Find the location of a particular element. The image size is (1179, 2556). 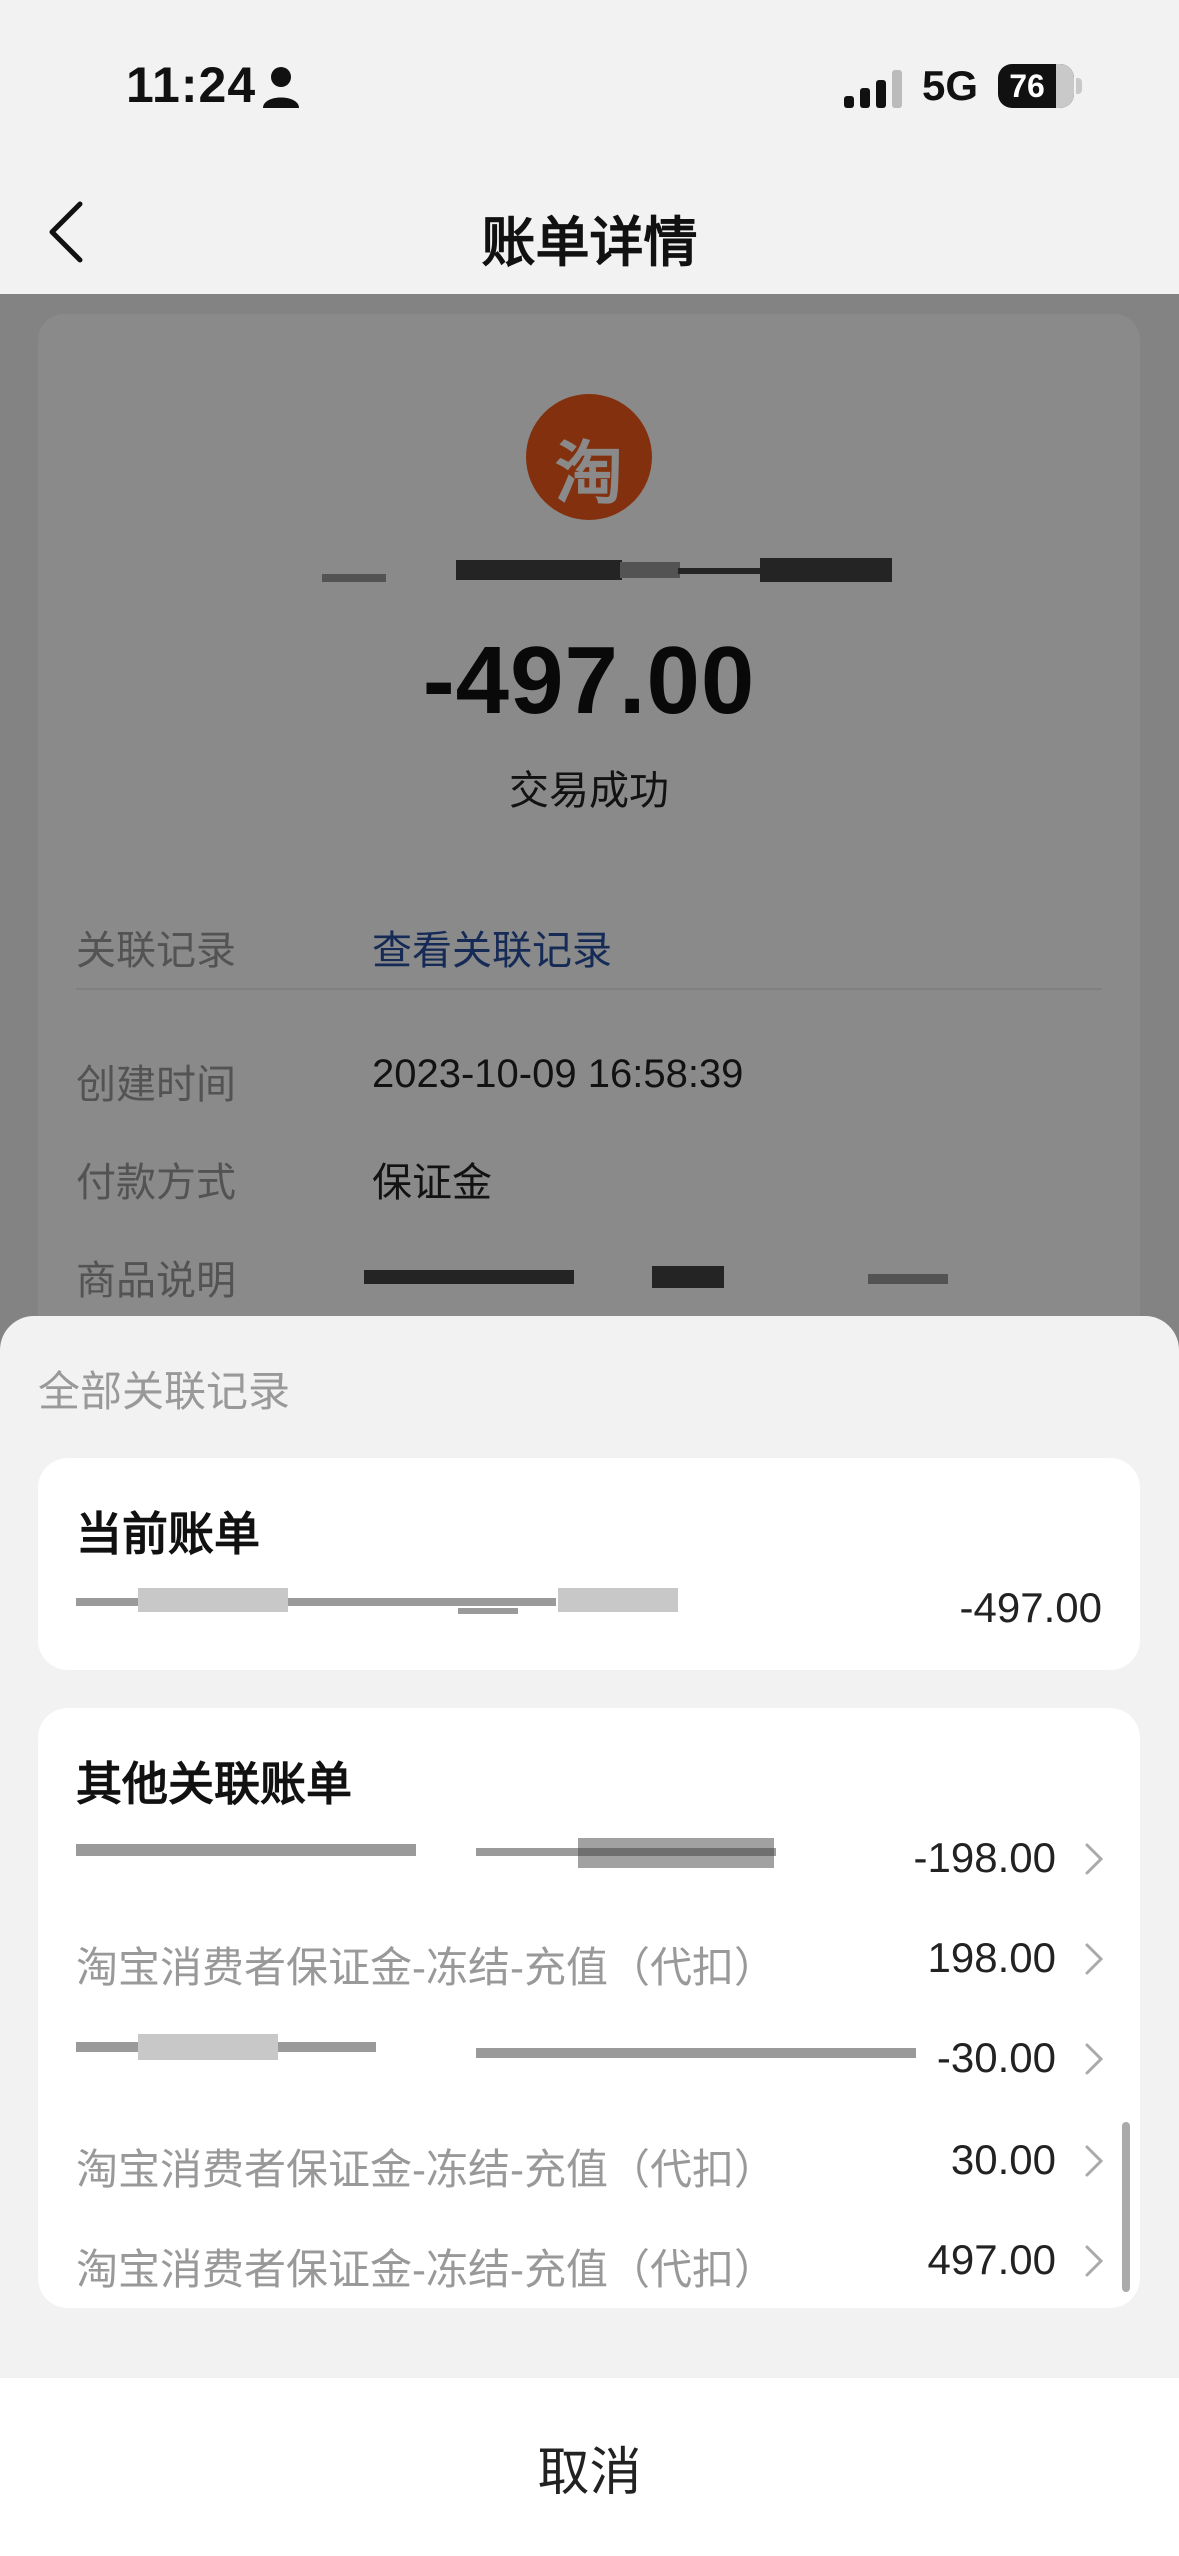

related-bill-amount: -30.00 is located at coordinates (996, 2057).